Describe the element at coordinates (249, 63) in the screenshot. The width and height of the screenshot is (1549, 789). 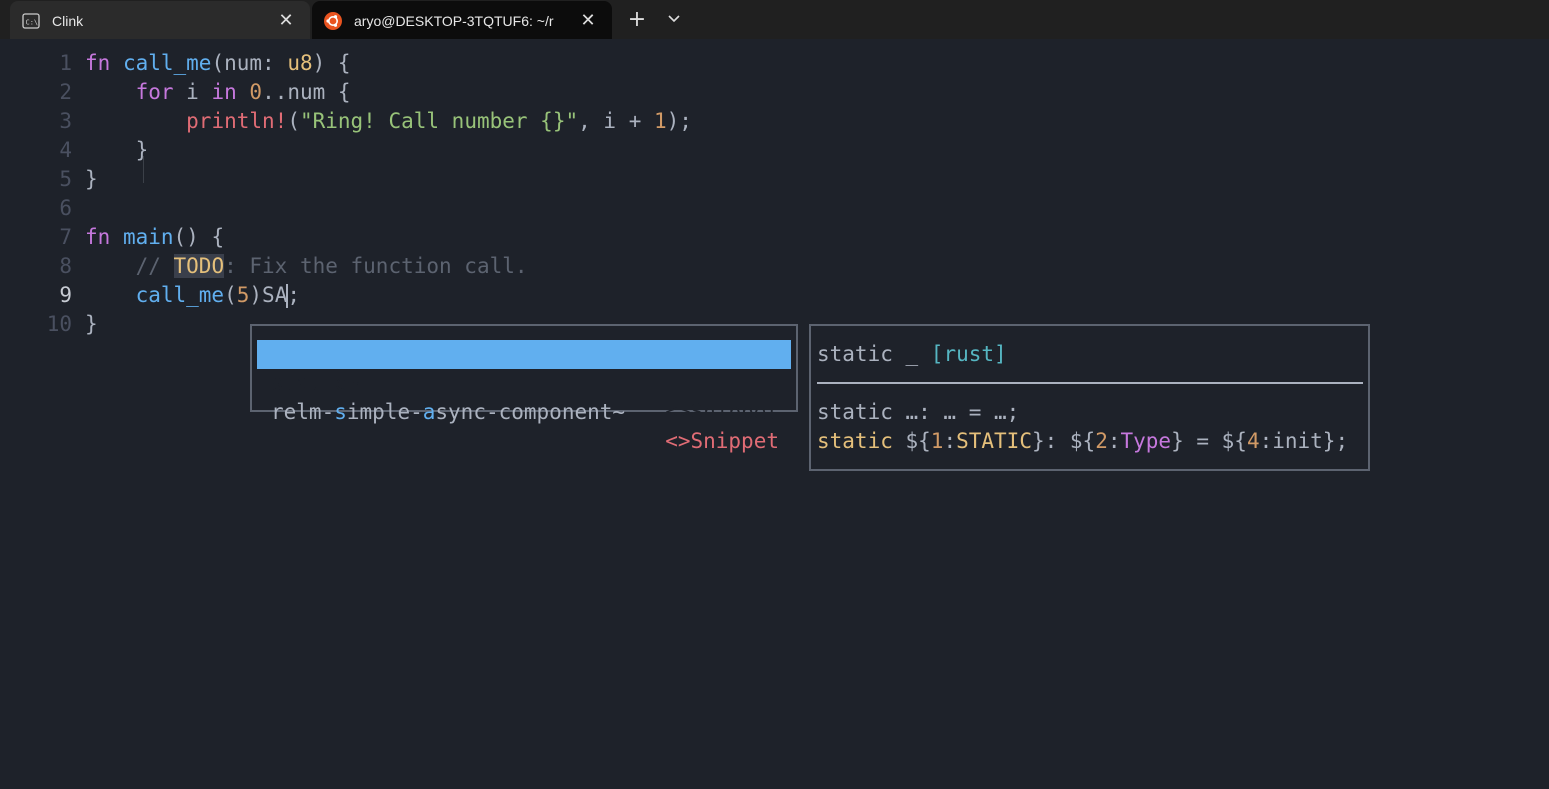
I see `code-text: (num:` at that location.